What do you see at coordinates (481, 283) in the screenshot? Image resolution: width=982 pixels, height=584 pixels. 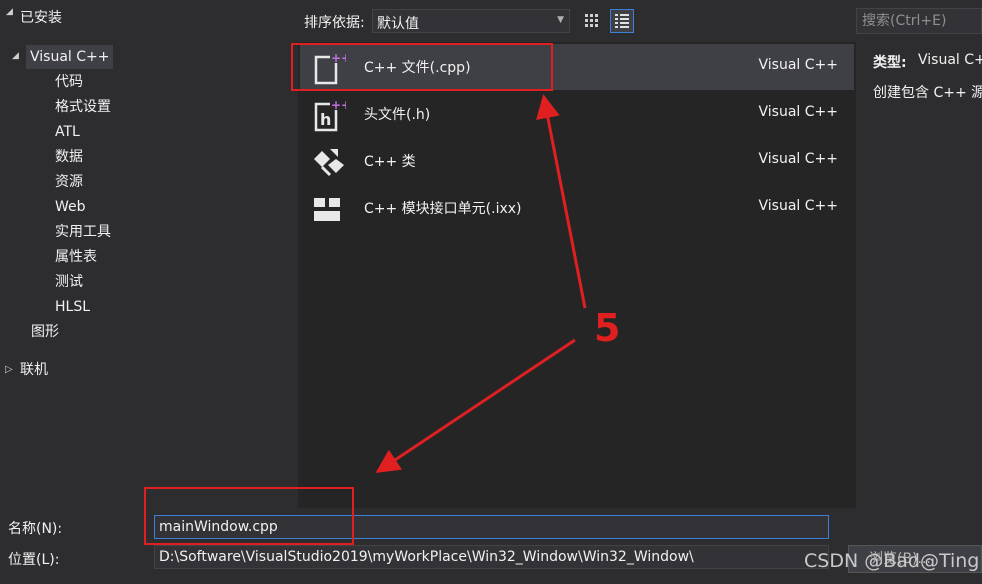 I see `annotation-arrows` at bounding box center [481, 283].